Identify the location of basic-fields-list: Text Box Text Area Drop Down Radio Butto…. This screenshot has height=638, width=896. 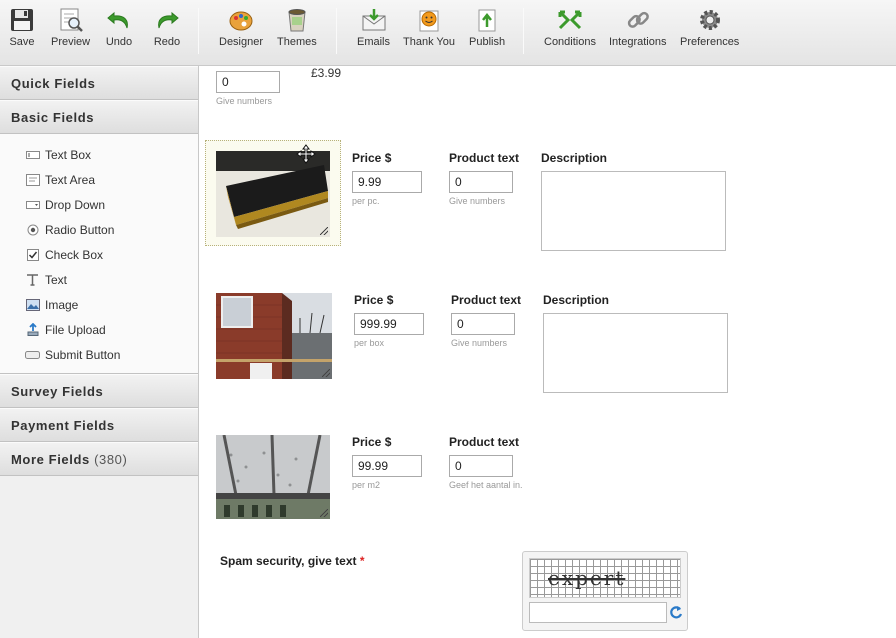
(99, 254).